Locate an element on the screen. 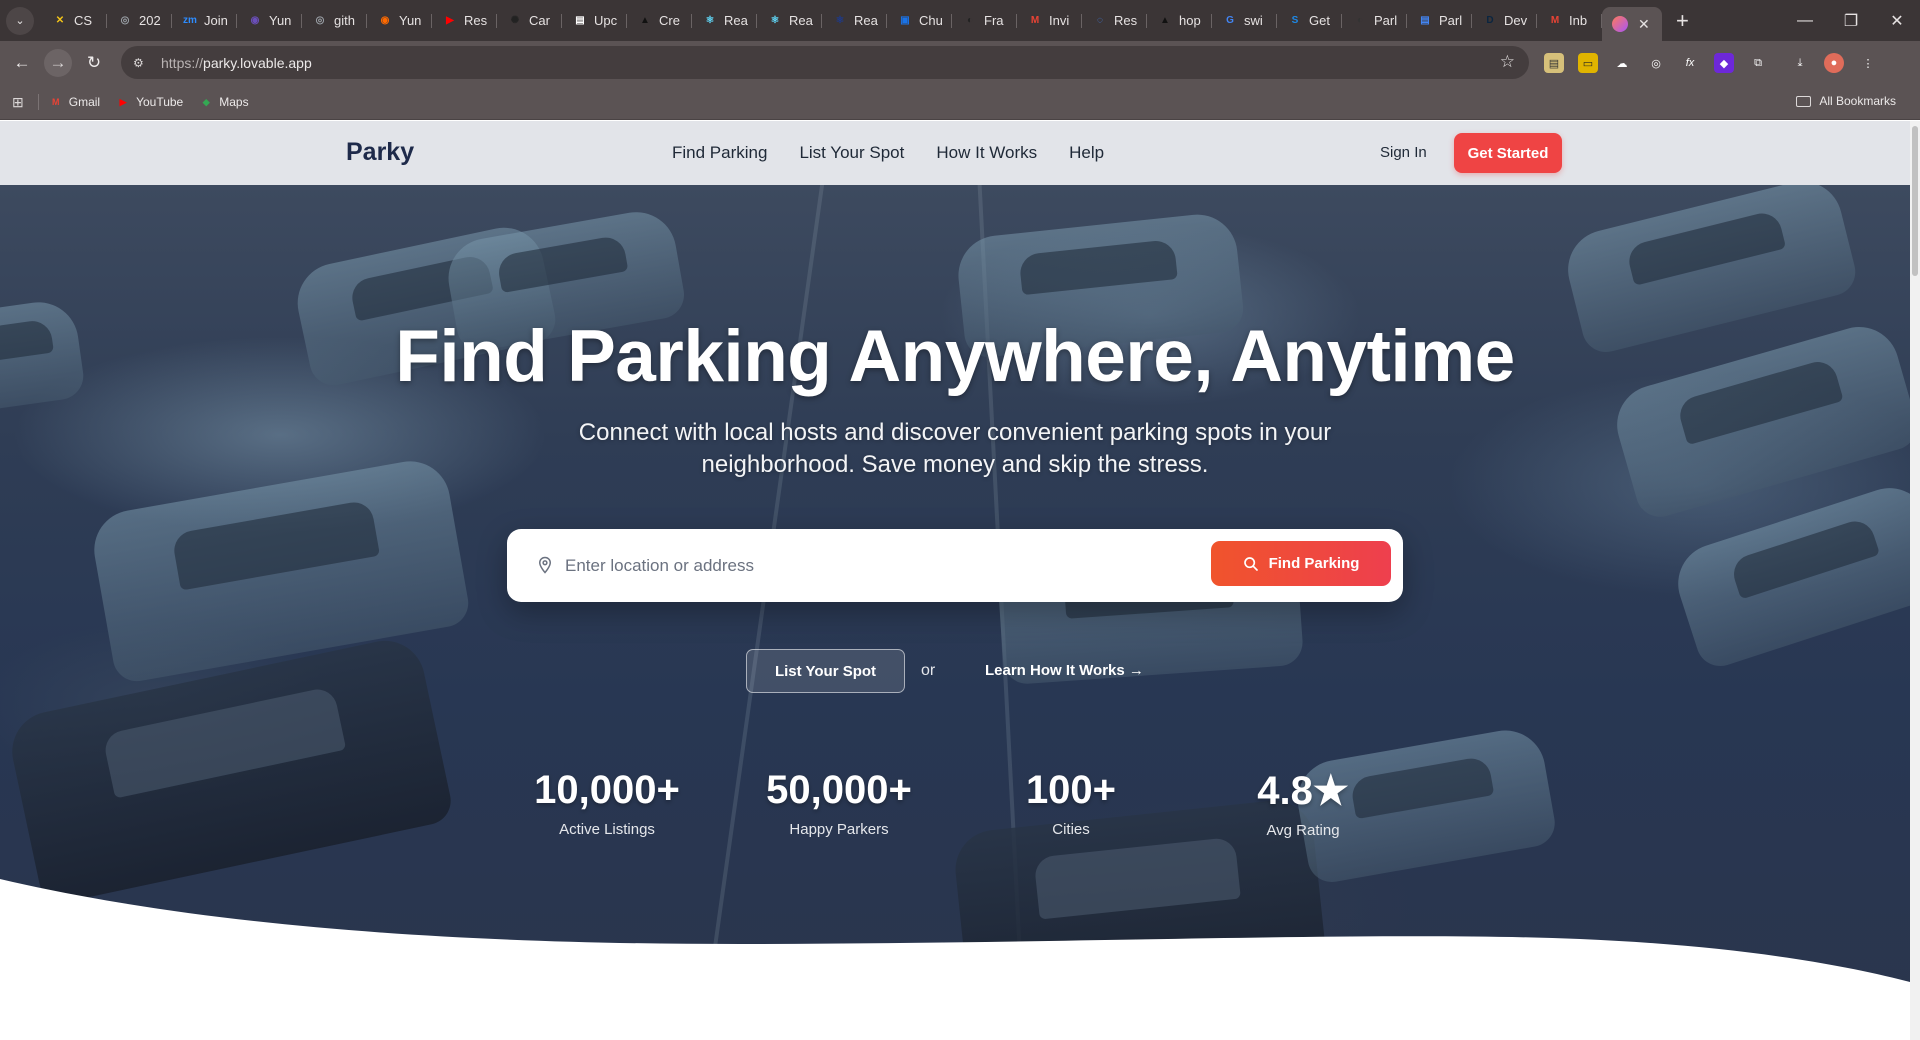  nav-find-parking: Find Parking is located at coordinates (719, 153).